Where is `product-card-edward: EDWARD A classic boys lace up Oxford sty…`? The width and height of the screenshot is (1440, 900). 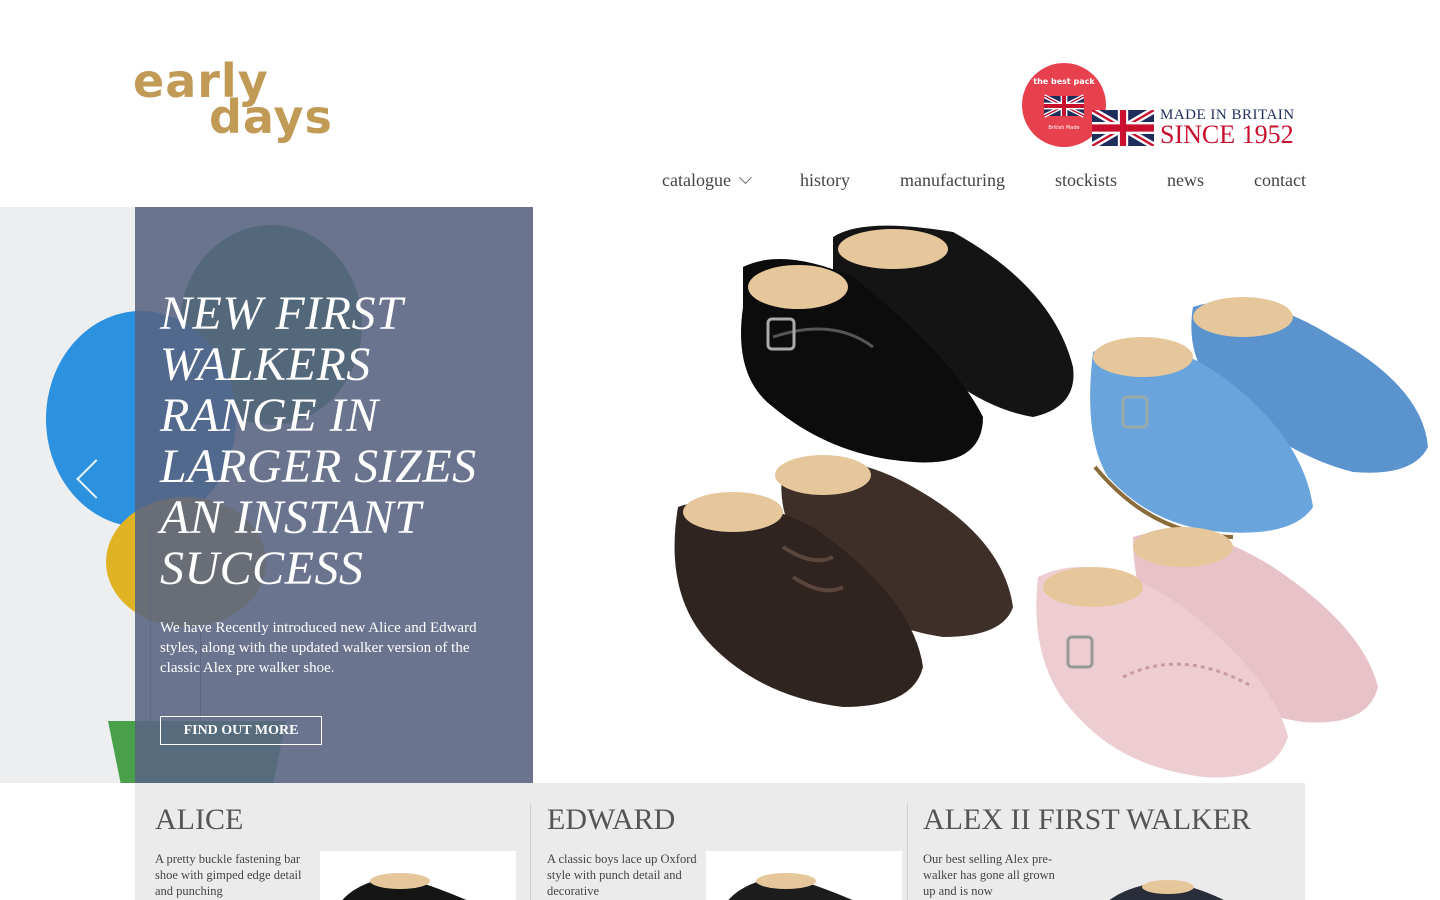
product-card-edward: EDWARD A classic boys lace up Oxford sty… is located at coordinates (717, 841).